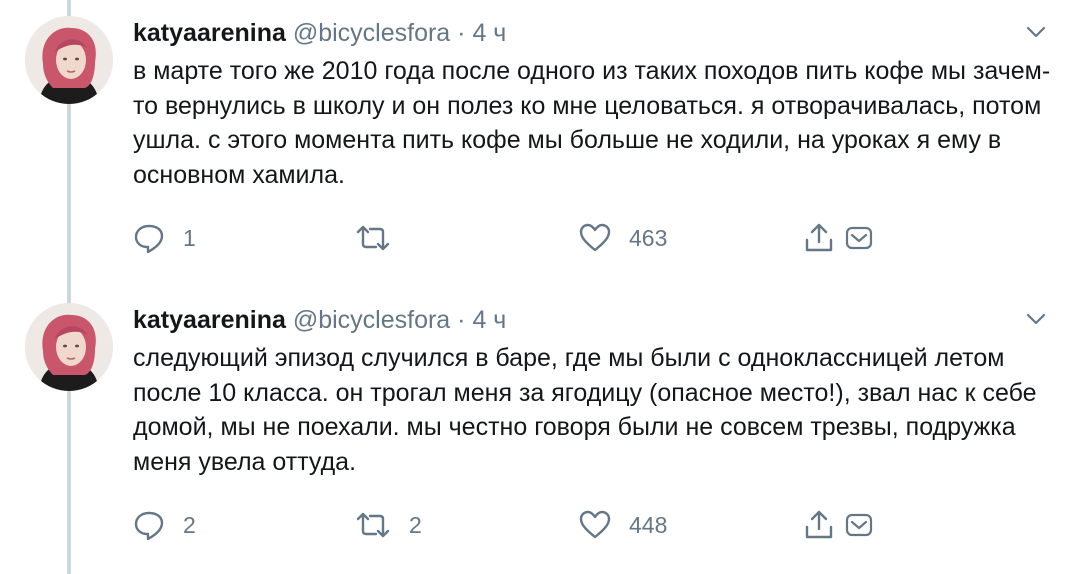 Image resolution: width=1082 pixels, height=574 pixels. I want to click on tweet-actions: 1 463, so click(513, 238).